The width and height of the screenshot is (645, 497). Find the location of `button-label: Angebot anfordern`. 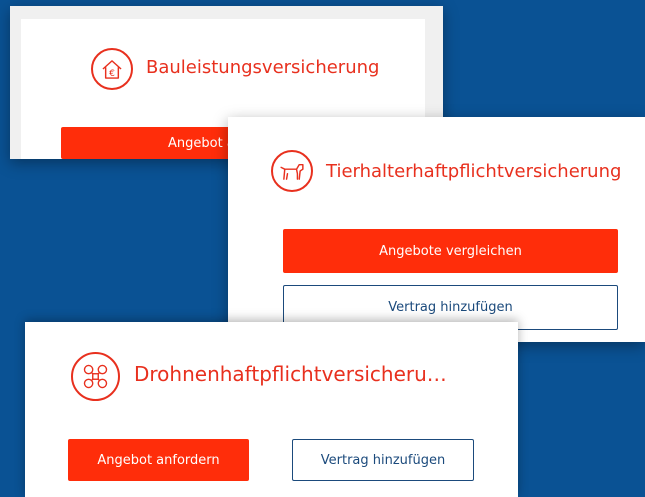

button-label: Angebot anfordern is located at coordinates (158, 460).